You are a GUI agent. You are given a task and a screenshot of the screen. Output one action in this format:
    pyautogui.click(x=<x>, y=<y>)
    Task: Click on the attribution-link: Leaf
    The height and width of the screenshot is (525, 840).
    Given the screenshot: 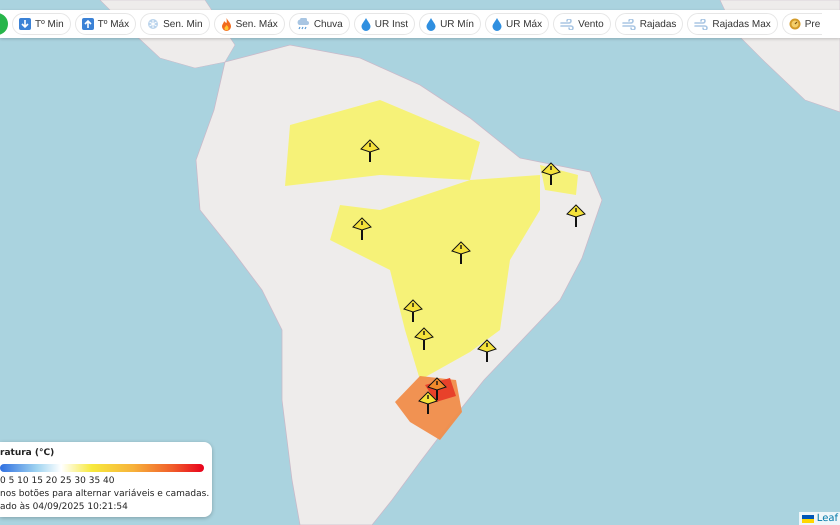 What is the action you would take?
    pyautogui.click(x=819, y=518)
    